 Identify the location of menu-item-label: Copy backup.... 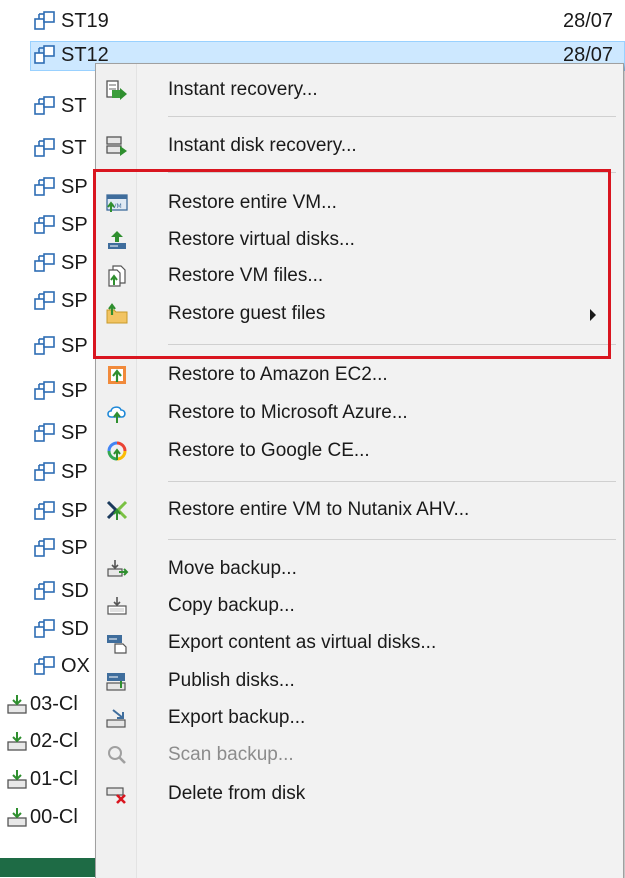
(231, 605).